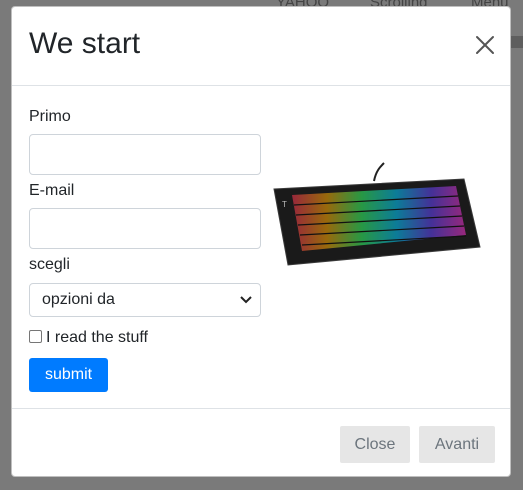  Describe the element at coordinates (261, 442) in the screenshot. I see `modal-footer: Close Avanti` at that location.